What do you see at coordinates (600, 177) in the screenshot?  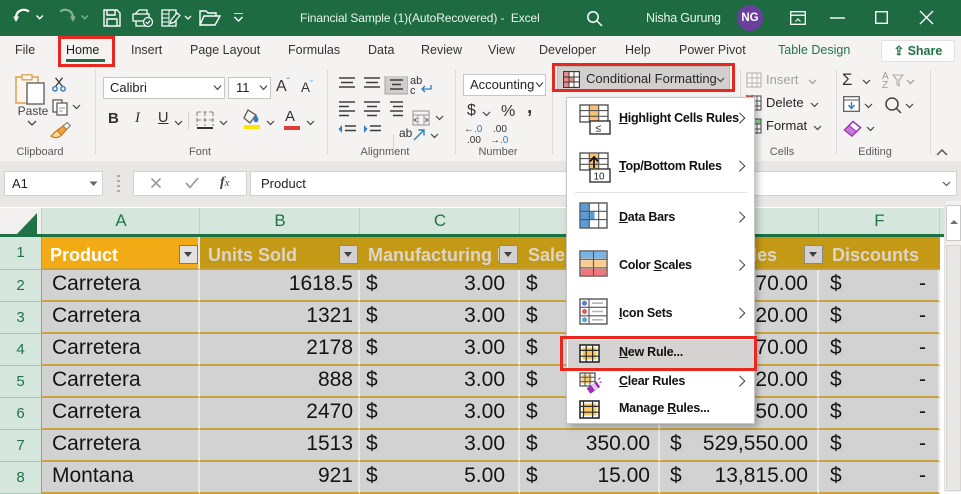 I see `svg-text: 10` at bounding box center [600, 177].